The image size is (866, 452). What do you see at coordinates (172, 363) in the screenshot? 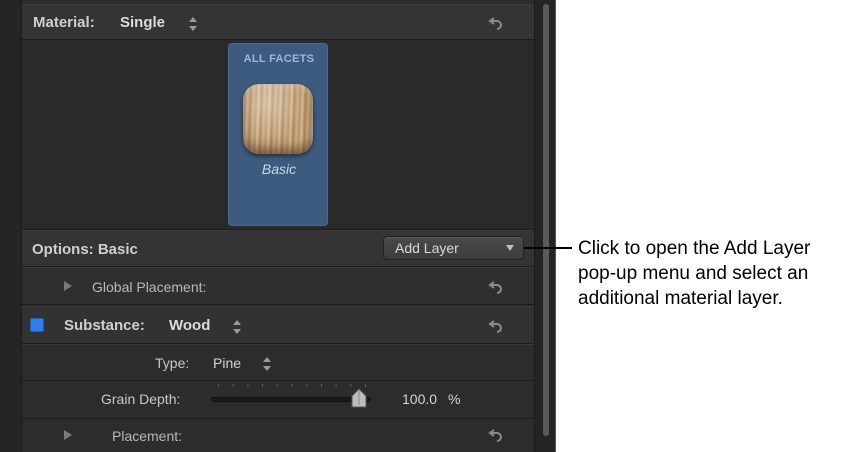
I see `type-label: Type:` at bounding box center [172, 363].